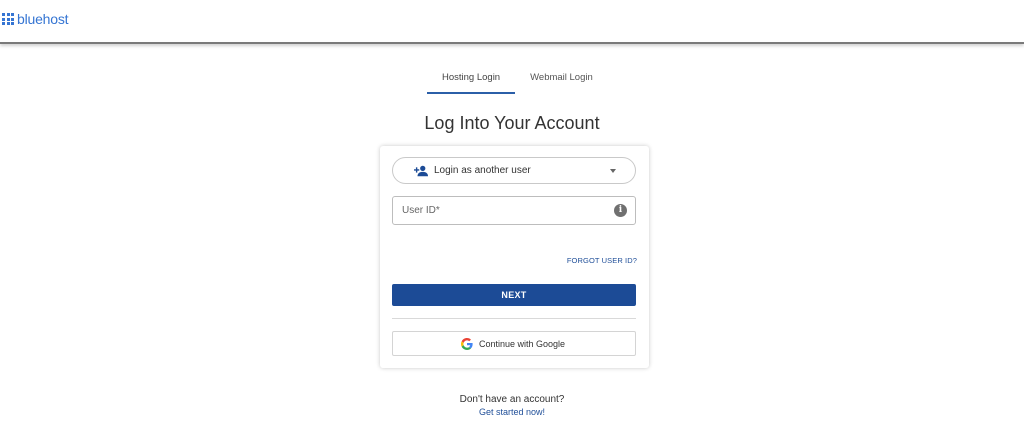 The width and height of the screenshot is (1024, 421). Describe the element at coordinates (512, 123) in the screenshot. I see `page-title: Log Into Your Account` at that location.